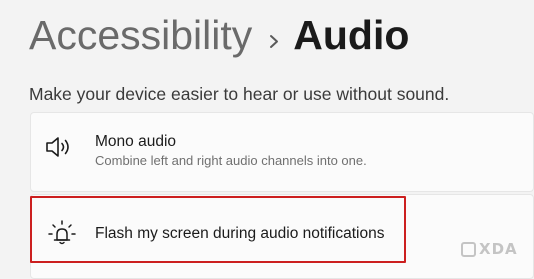  I want to click on mono-audio-title: Mono audio, so click(136, 141).